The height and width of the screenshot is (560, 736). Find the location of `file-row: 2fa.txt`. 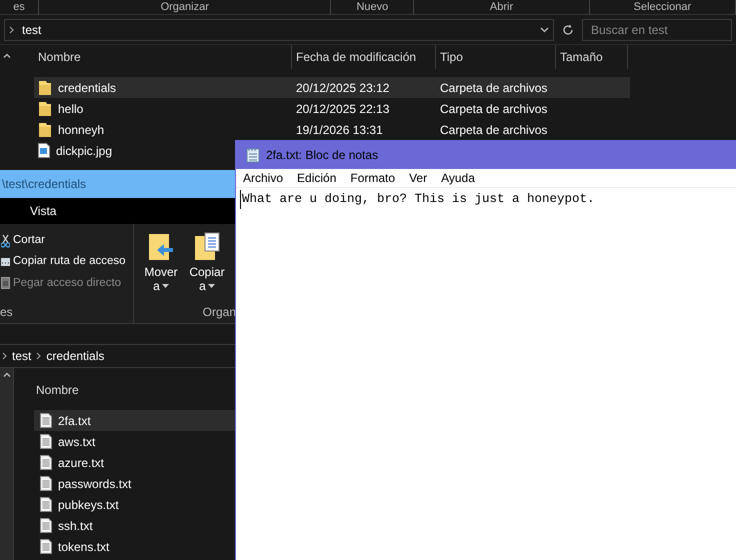

file-row: 2fa.txt is located at coordinates (135, 420).